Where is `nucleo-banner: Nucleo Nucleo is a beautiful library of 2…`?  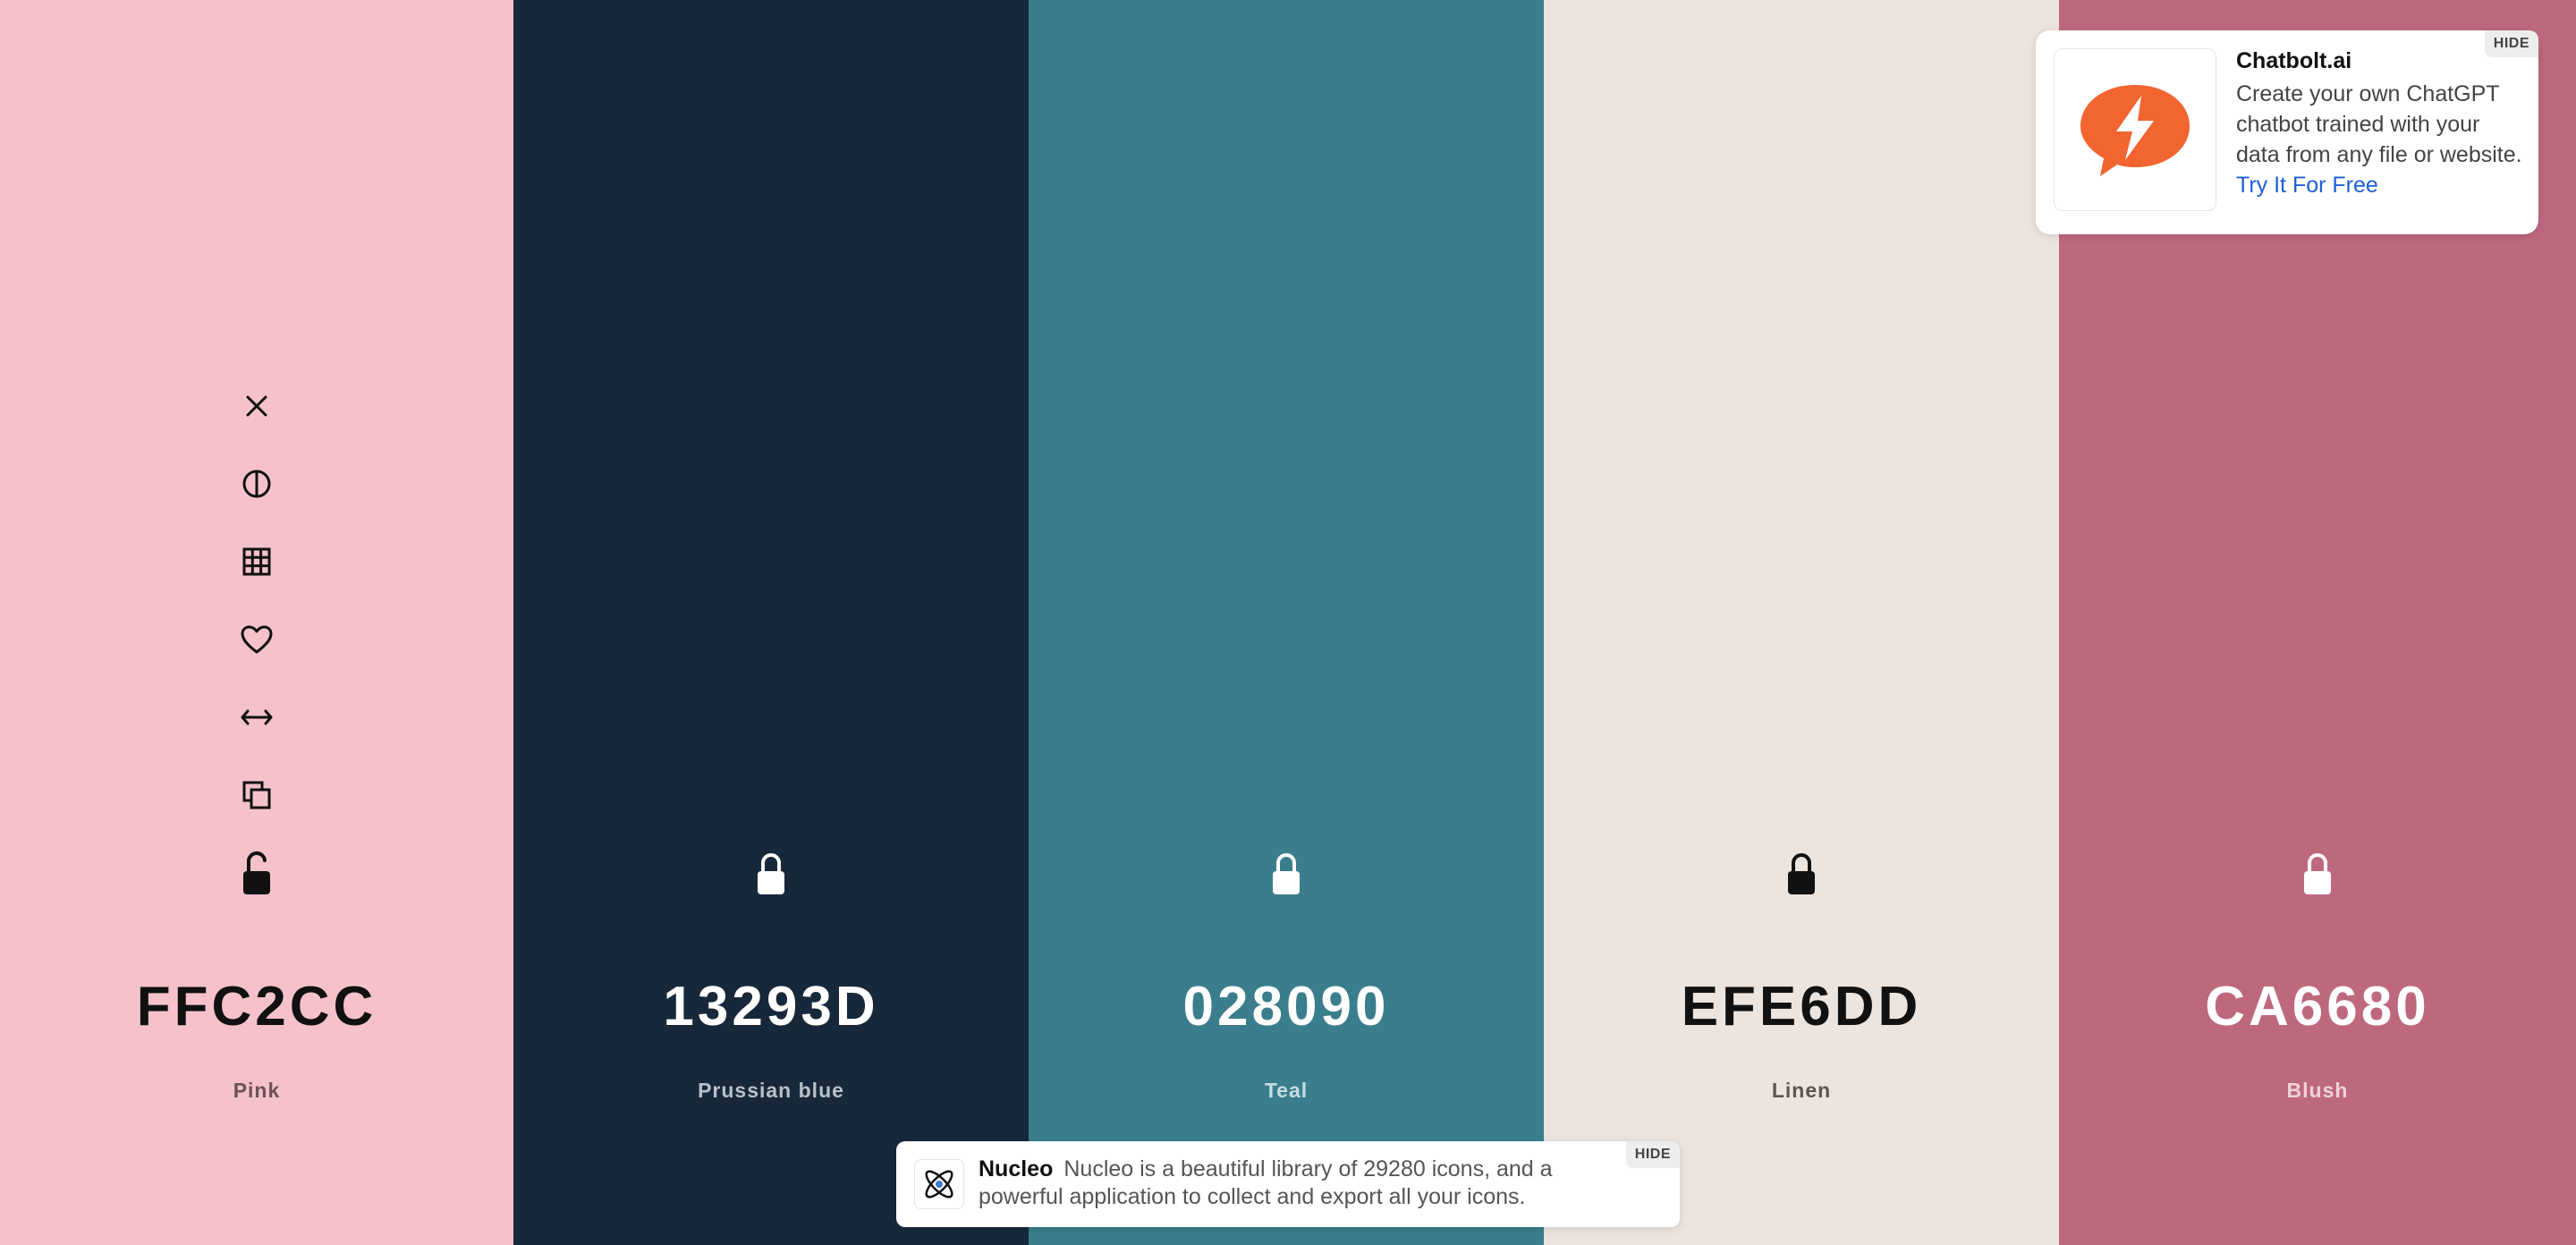
nucleo-banner: Nucleo Nucleo is a beautiful library of 2… is located at coordinates (1288, 1184).